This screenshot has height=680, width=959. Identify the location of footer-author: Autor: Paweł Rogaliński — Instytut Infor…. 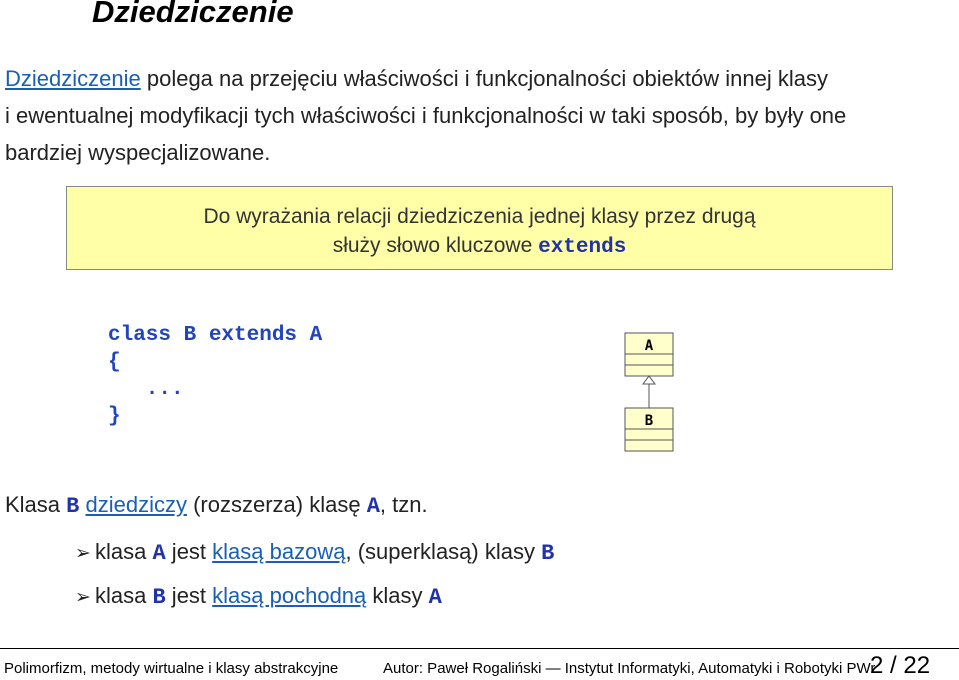
(629, 668).